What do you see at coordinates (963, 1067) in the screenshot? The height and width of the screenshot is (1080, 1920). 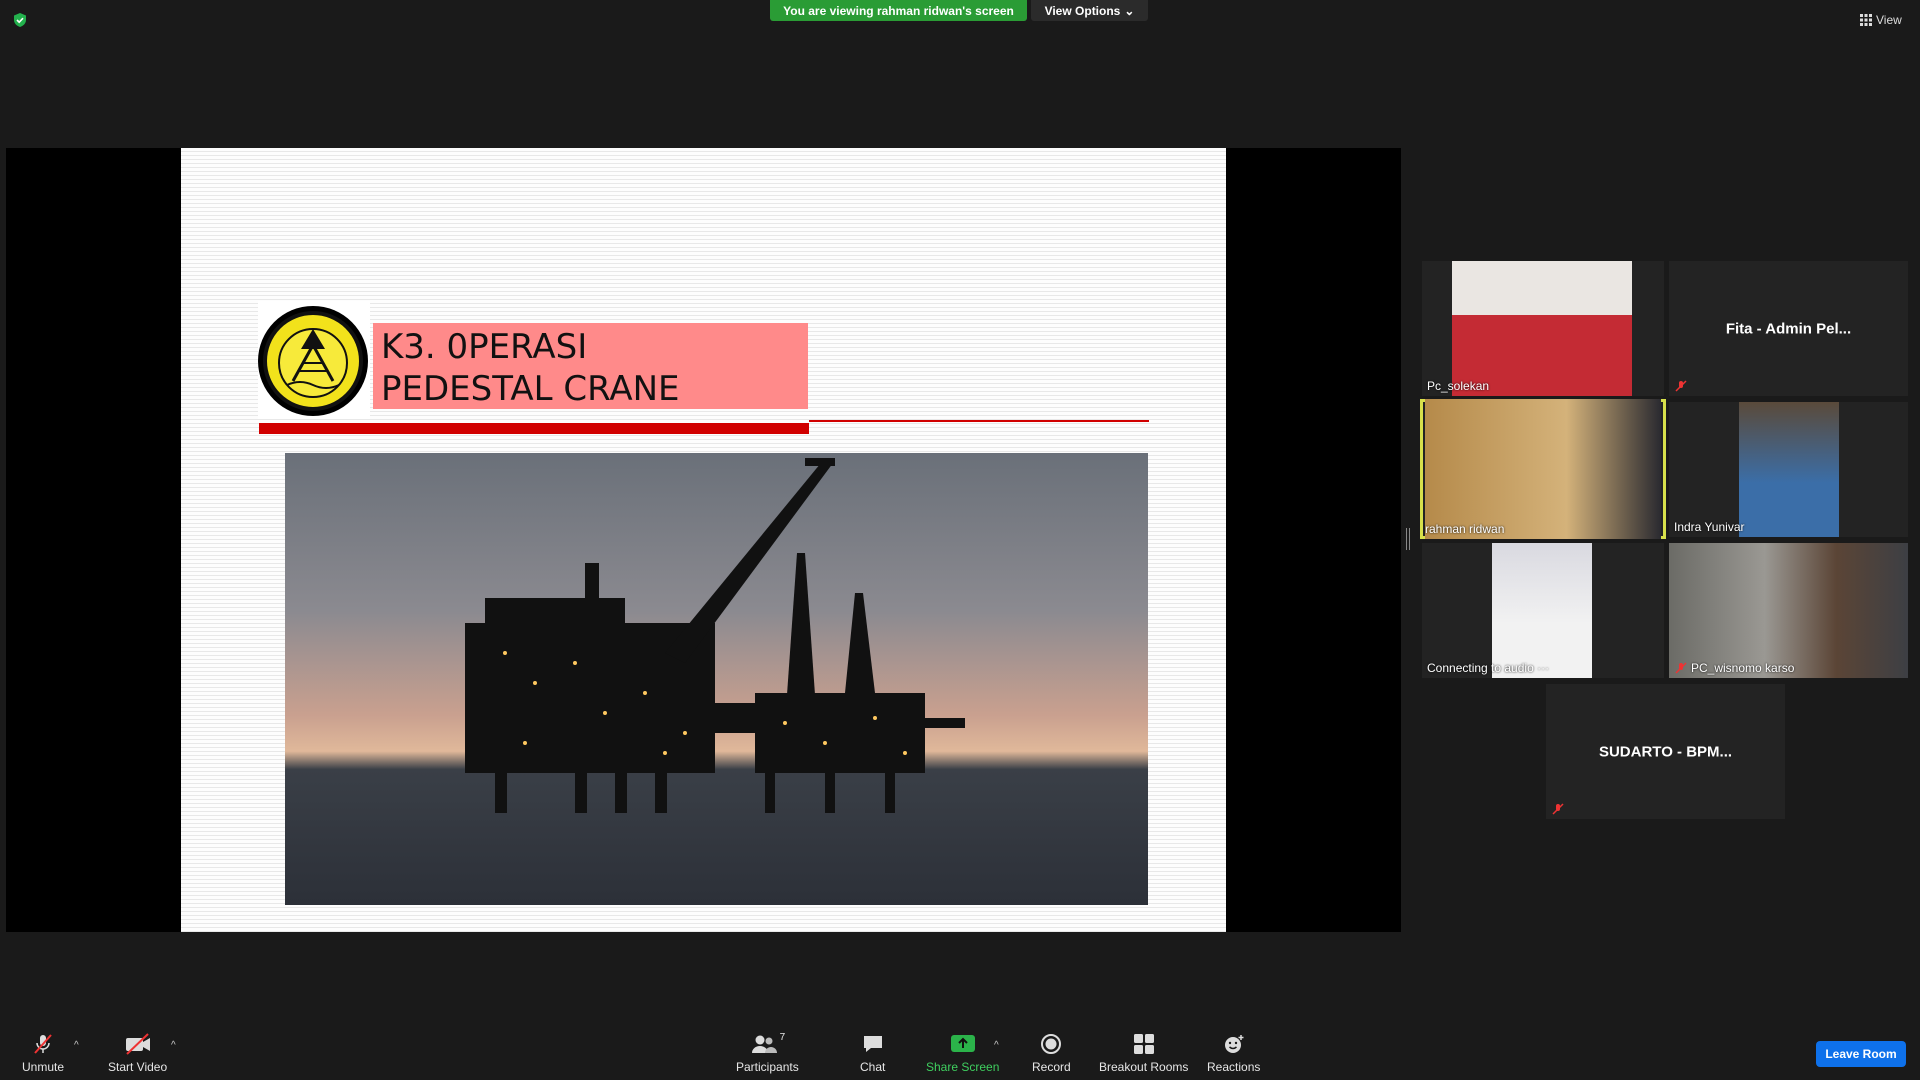 I see `share-screen-label: Share Screen` at bounding box center [963, 1067].